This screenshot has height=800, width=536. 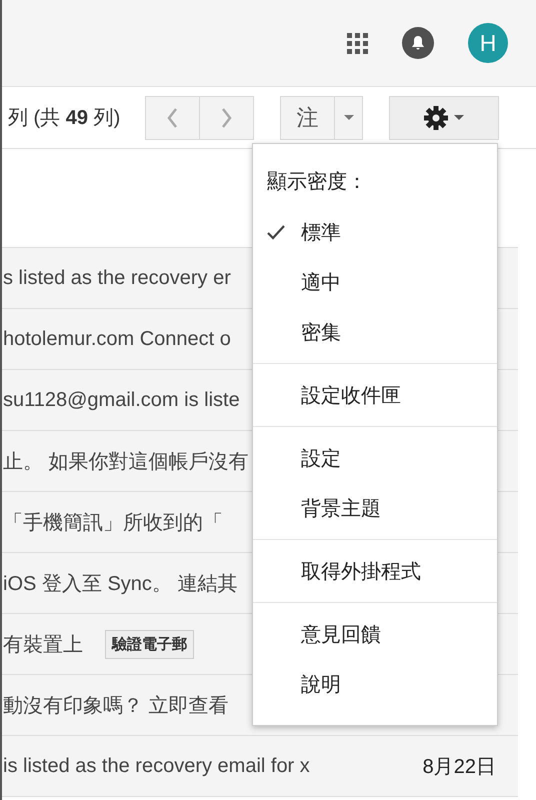 I want to click on email-snippet: hotolemur.com Connect o, so click(x=117, y=339).